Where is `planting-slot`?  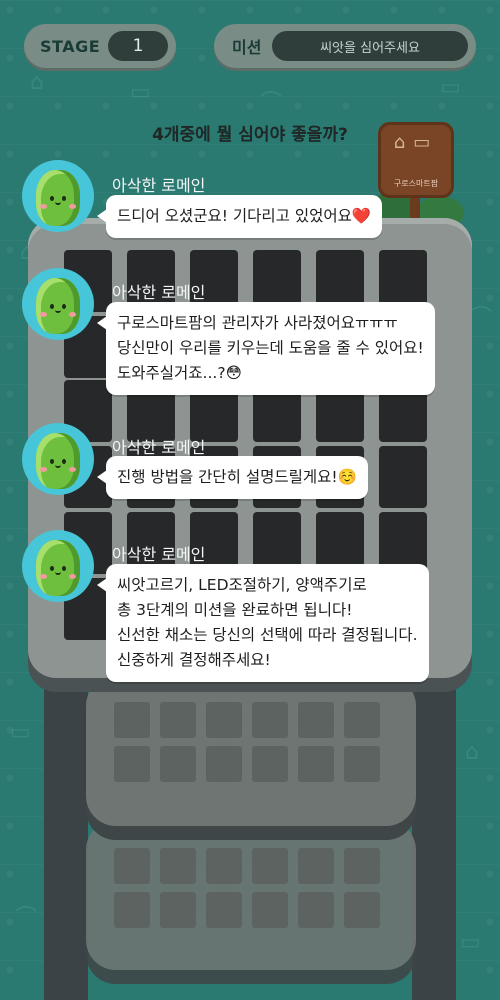
planting-slot is located at coordinates (403, 477).